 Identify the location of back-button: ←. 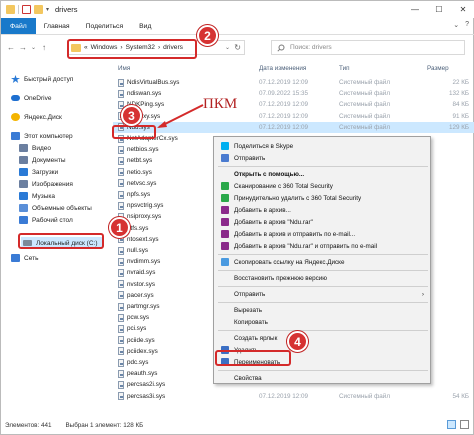
(11, 47).